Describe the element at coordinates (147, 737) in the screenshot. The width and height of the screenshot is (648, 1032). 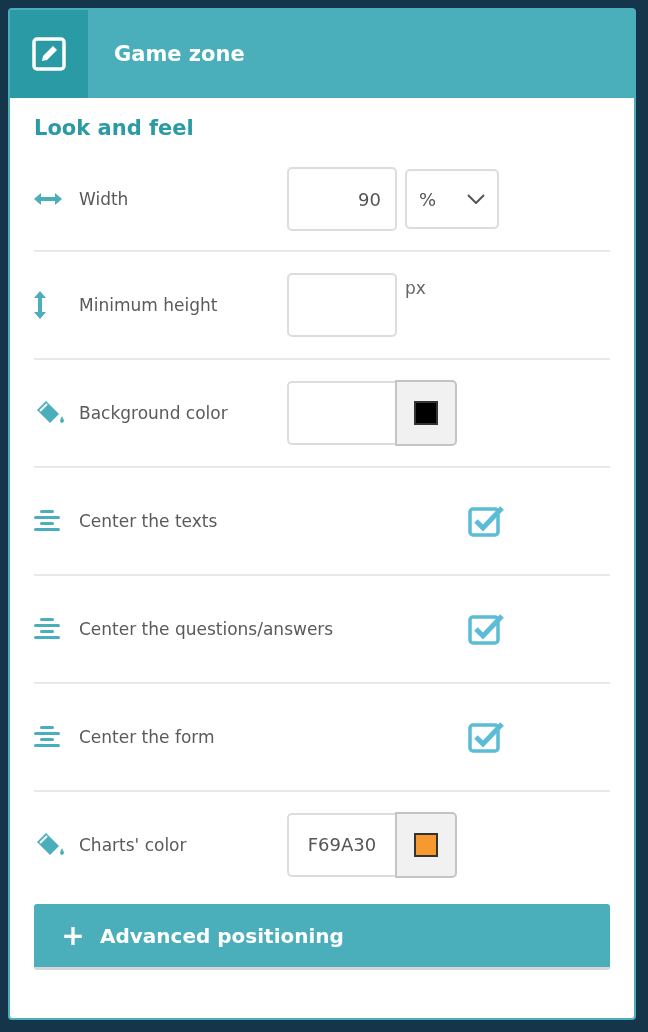
I see `setting-label: Center the form` at that location.